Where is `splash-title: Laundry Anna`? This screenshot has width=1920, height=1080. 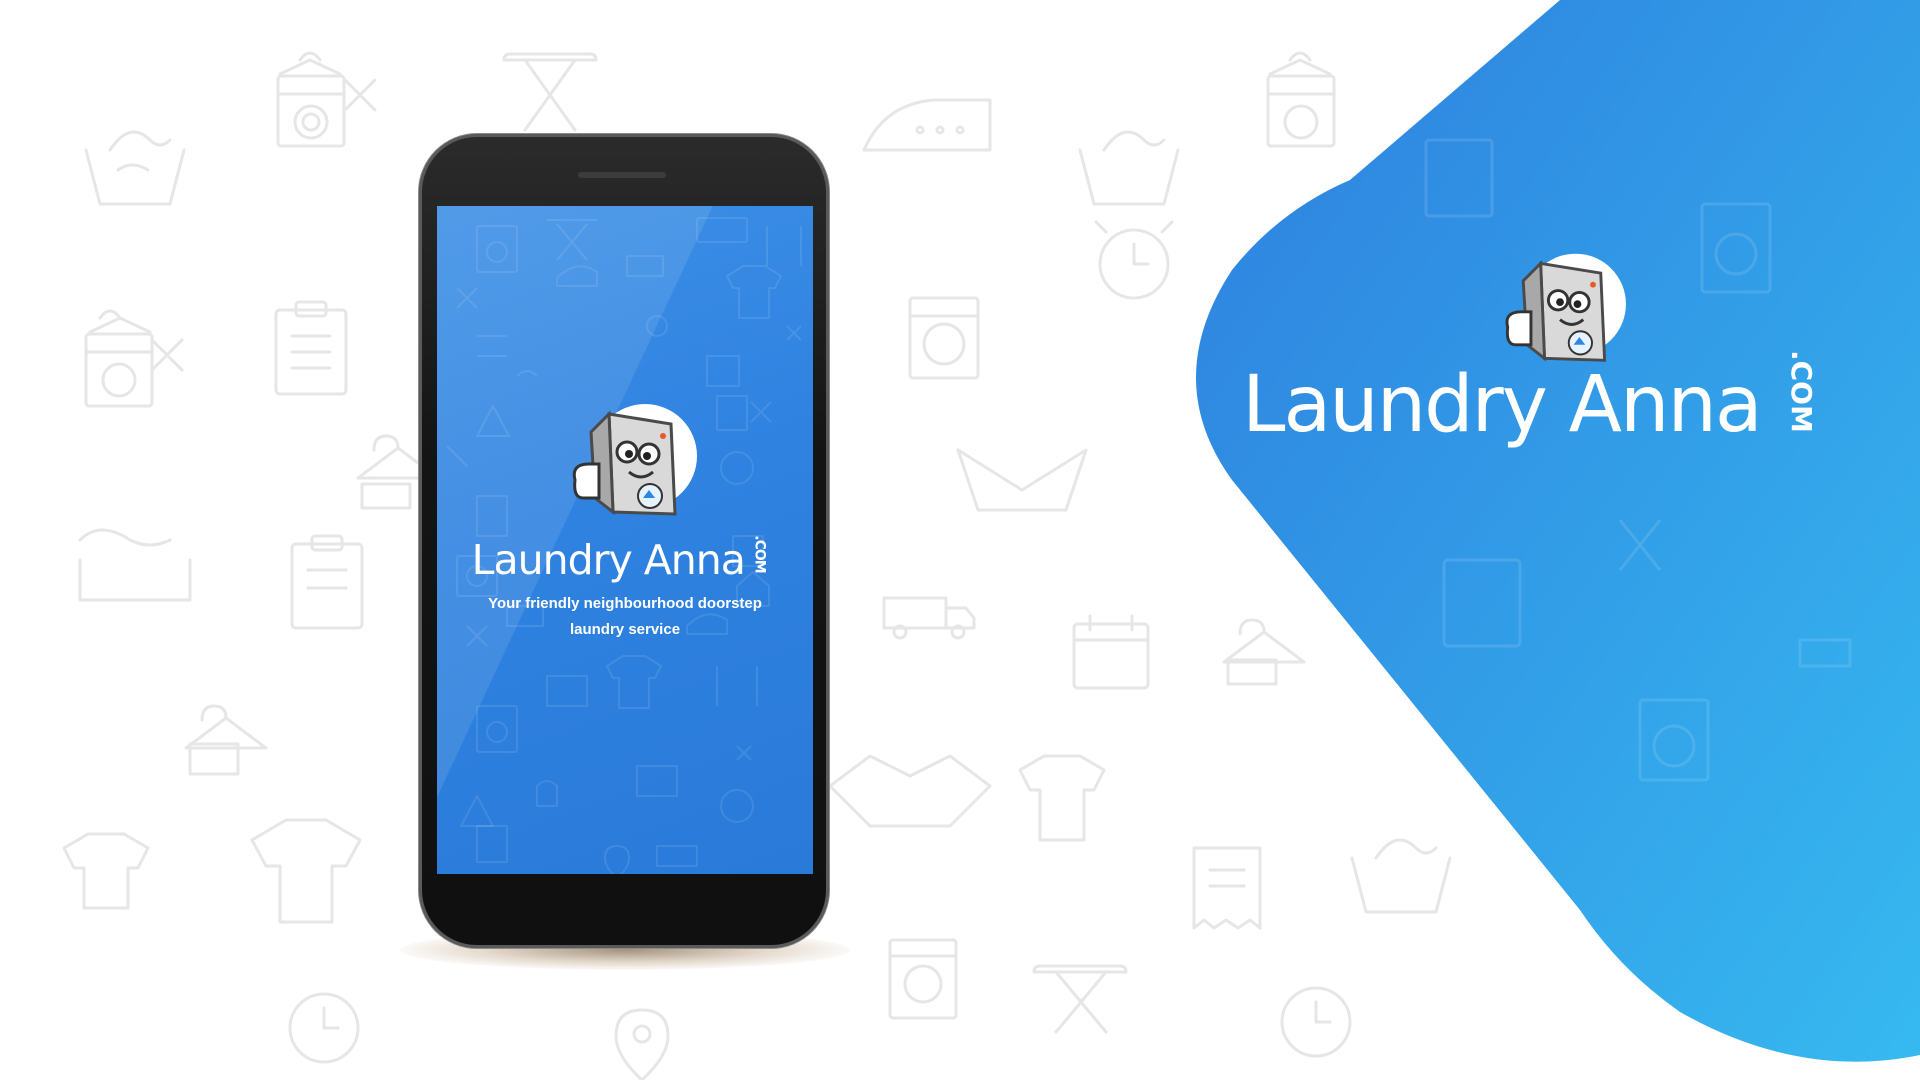
splash-title: Laundry Anna is located at coordinates (608, 560).